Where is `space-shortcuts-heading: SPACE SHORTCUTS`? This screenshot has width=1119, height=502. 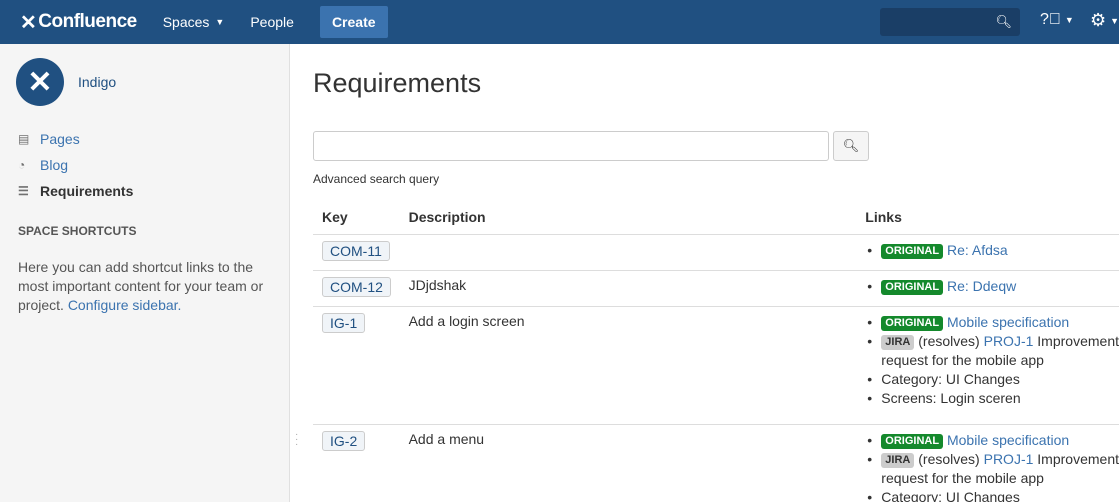 space-shortcuts-heading: SPACE SHORTCUTS is located at coordinates (77, 231).